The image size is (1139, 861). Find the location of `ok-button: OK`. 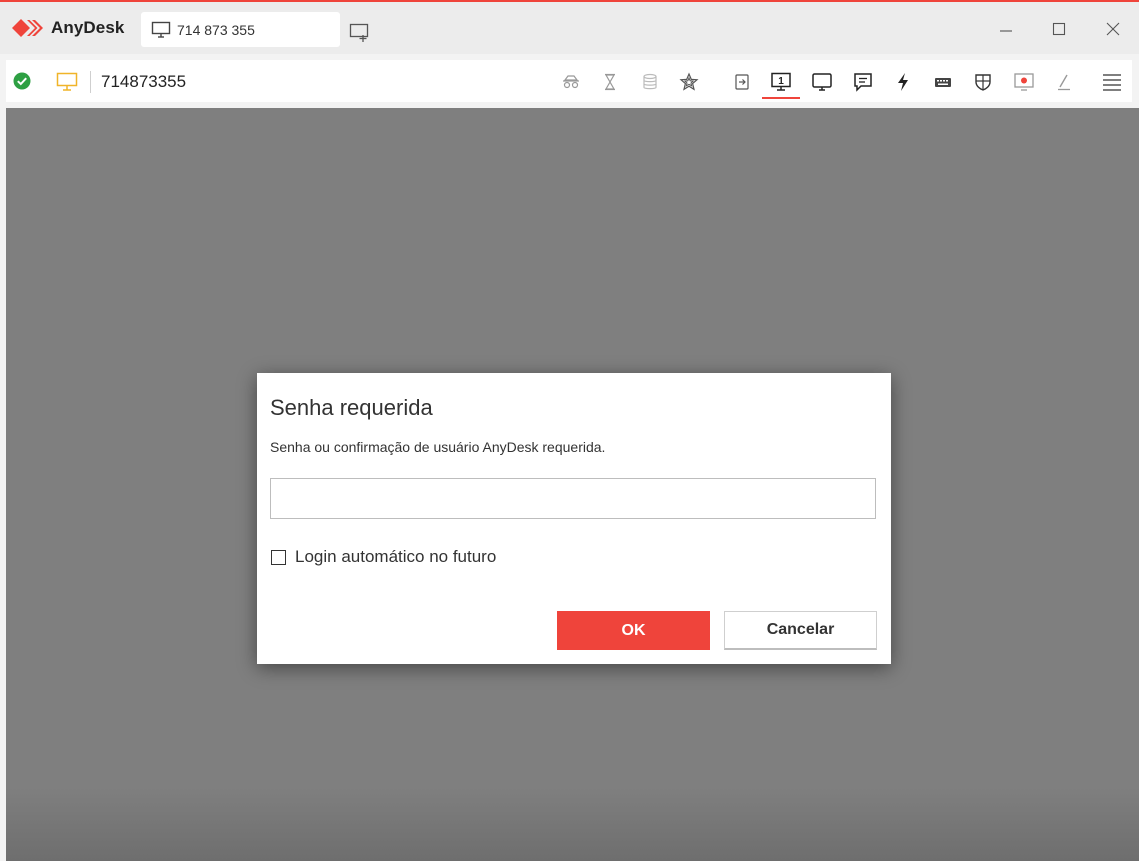

ok-button: OK is located at coordinates (633, 630).